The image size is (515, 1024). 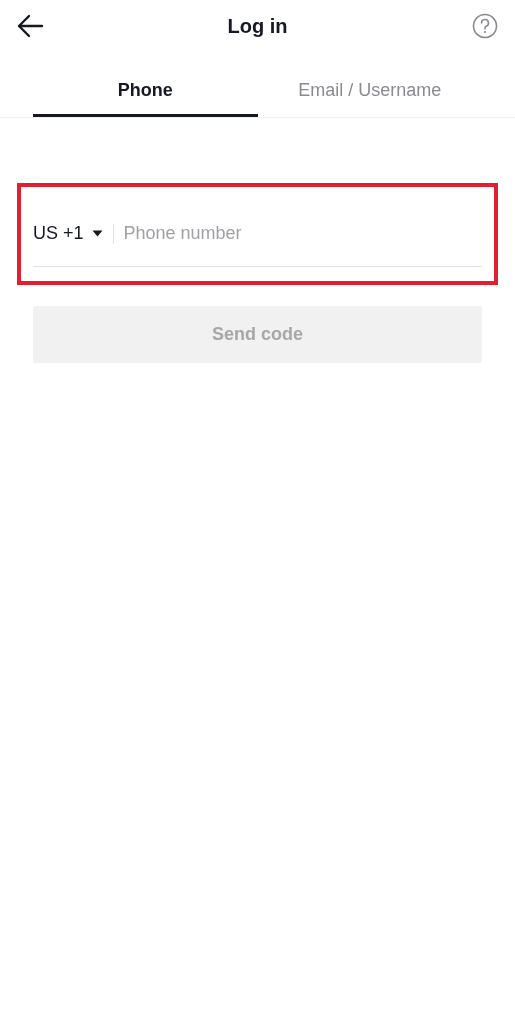 What do you see at coordinates (30, 26) in the screenshot?
I see `back-arrow-icon` at bounding box center [30, 26].